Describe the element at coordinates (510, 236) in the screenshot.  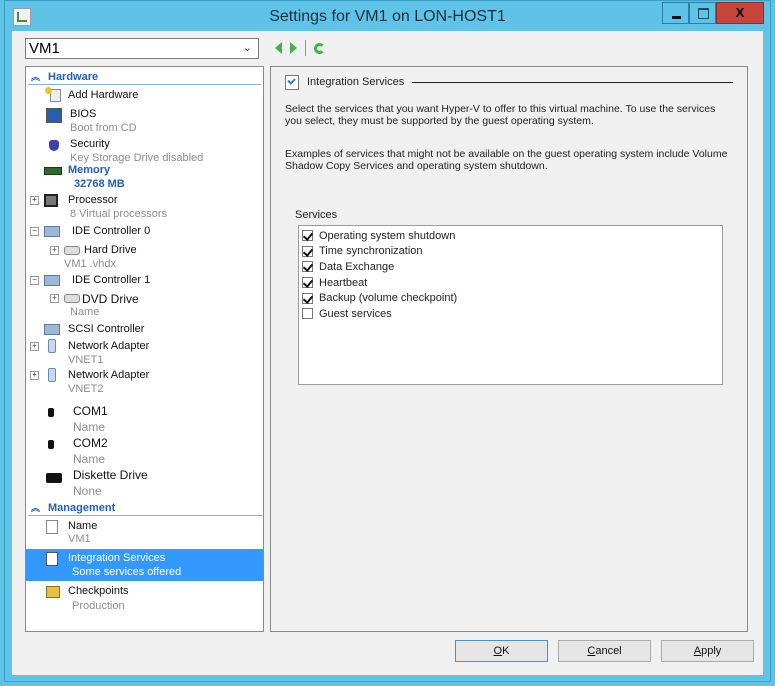
I see `service-item: Operating system shutdown` at that location.